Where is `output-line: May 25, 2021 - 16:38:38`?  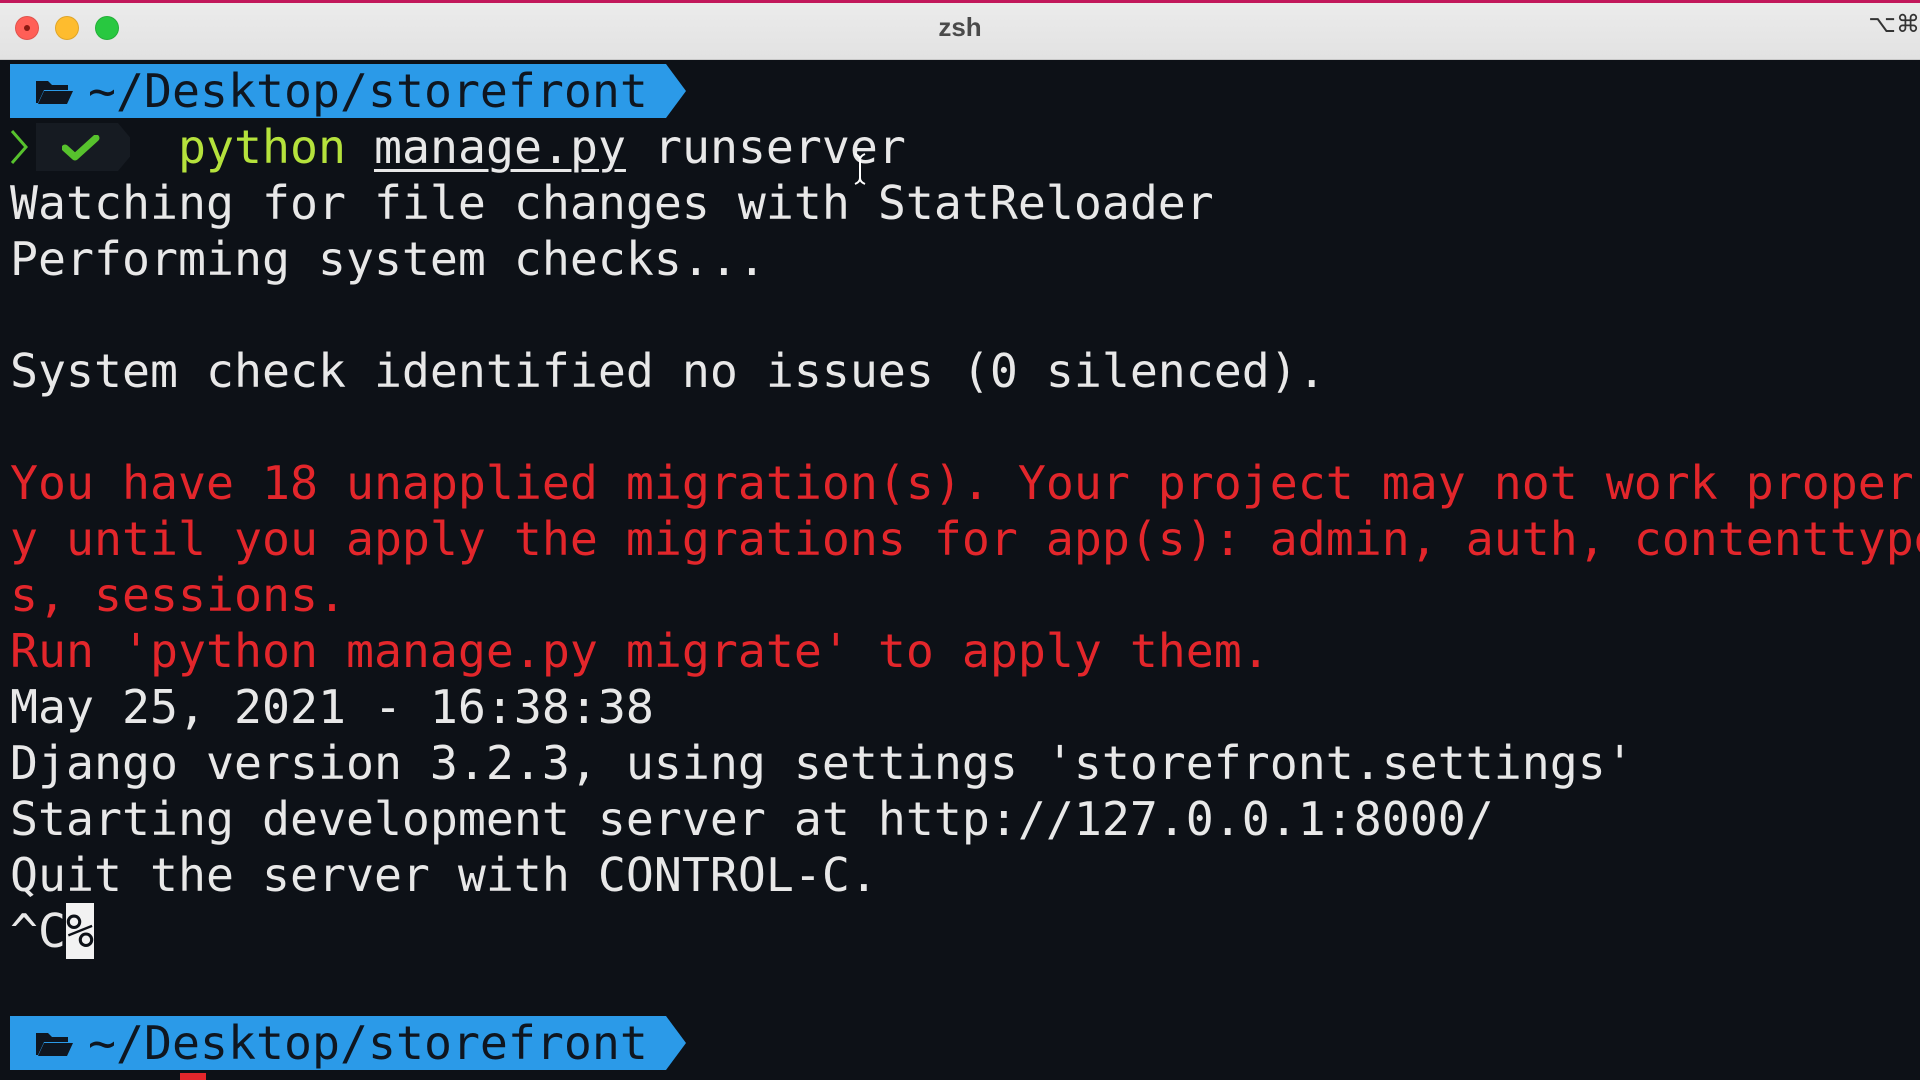 output-line: May 25, 2021 - 16:38:38 is located at coordinates (332, 707).